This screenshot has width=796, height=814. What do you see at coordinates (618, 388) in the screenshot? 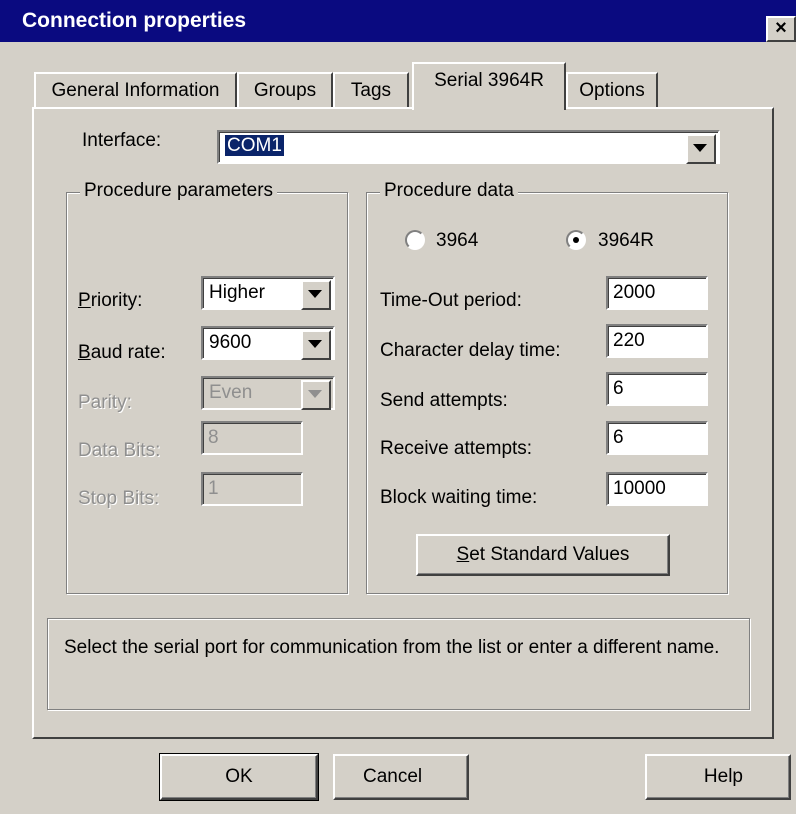
I see `send-attempts-value: 6` at bounding box center [618, 388].